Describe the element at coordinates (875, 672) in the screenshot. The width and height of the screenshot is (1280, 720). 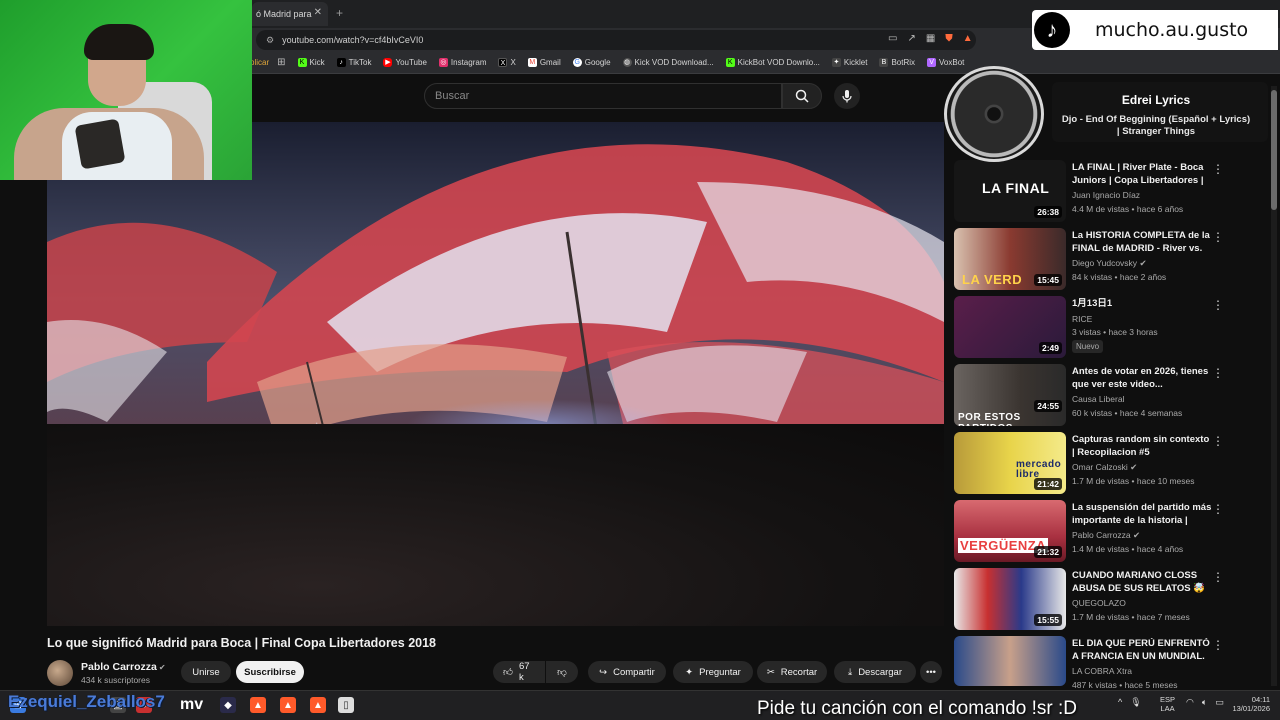
I see `download-button: ⤓ Descargar` at that location.